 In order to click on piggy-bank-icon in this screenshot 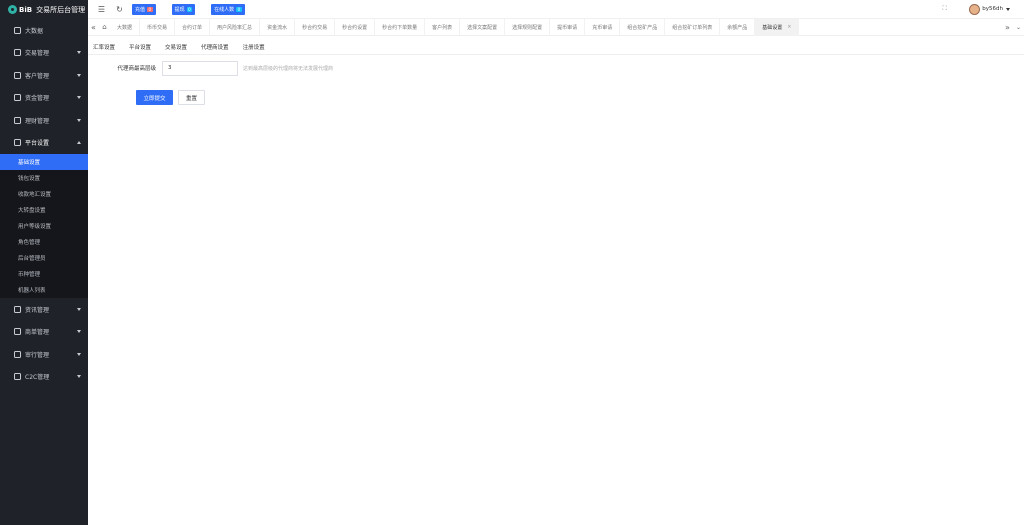, I will do `click(17, 120)`.